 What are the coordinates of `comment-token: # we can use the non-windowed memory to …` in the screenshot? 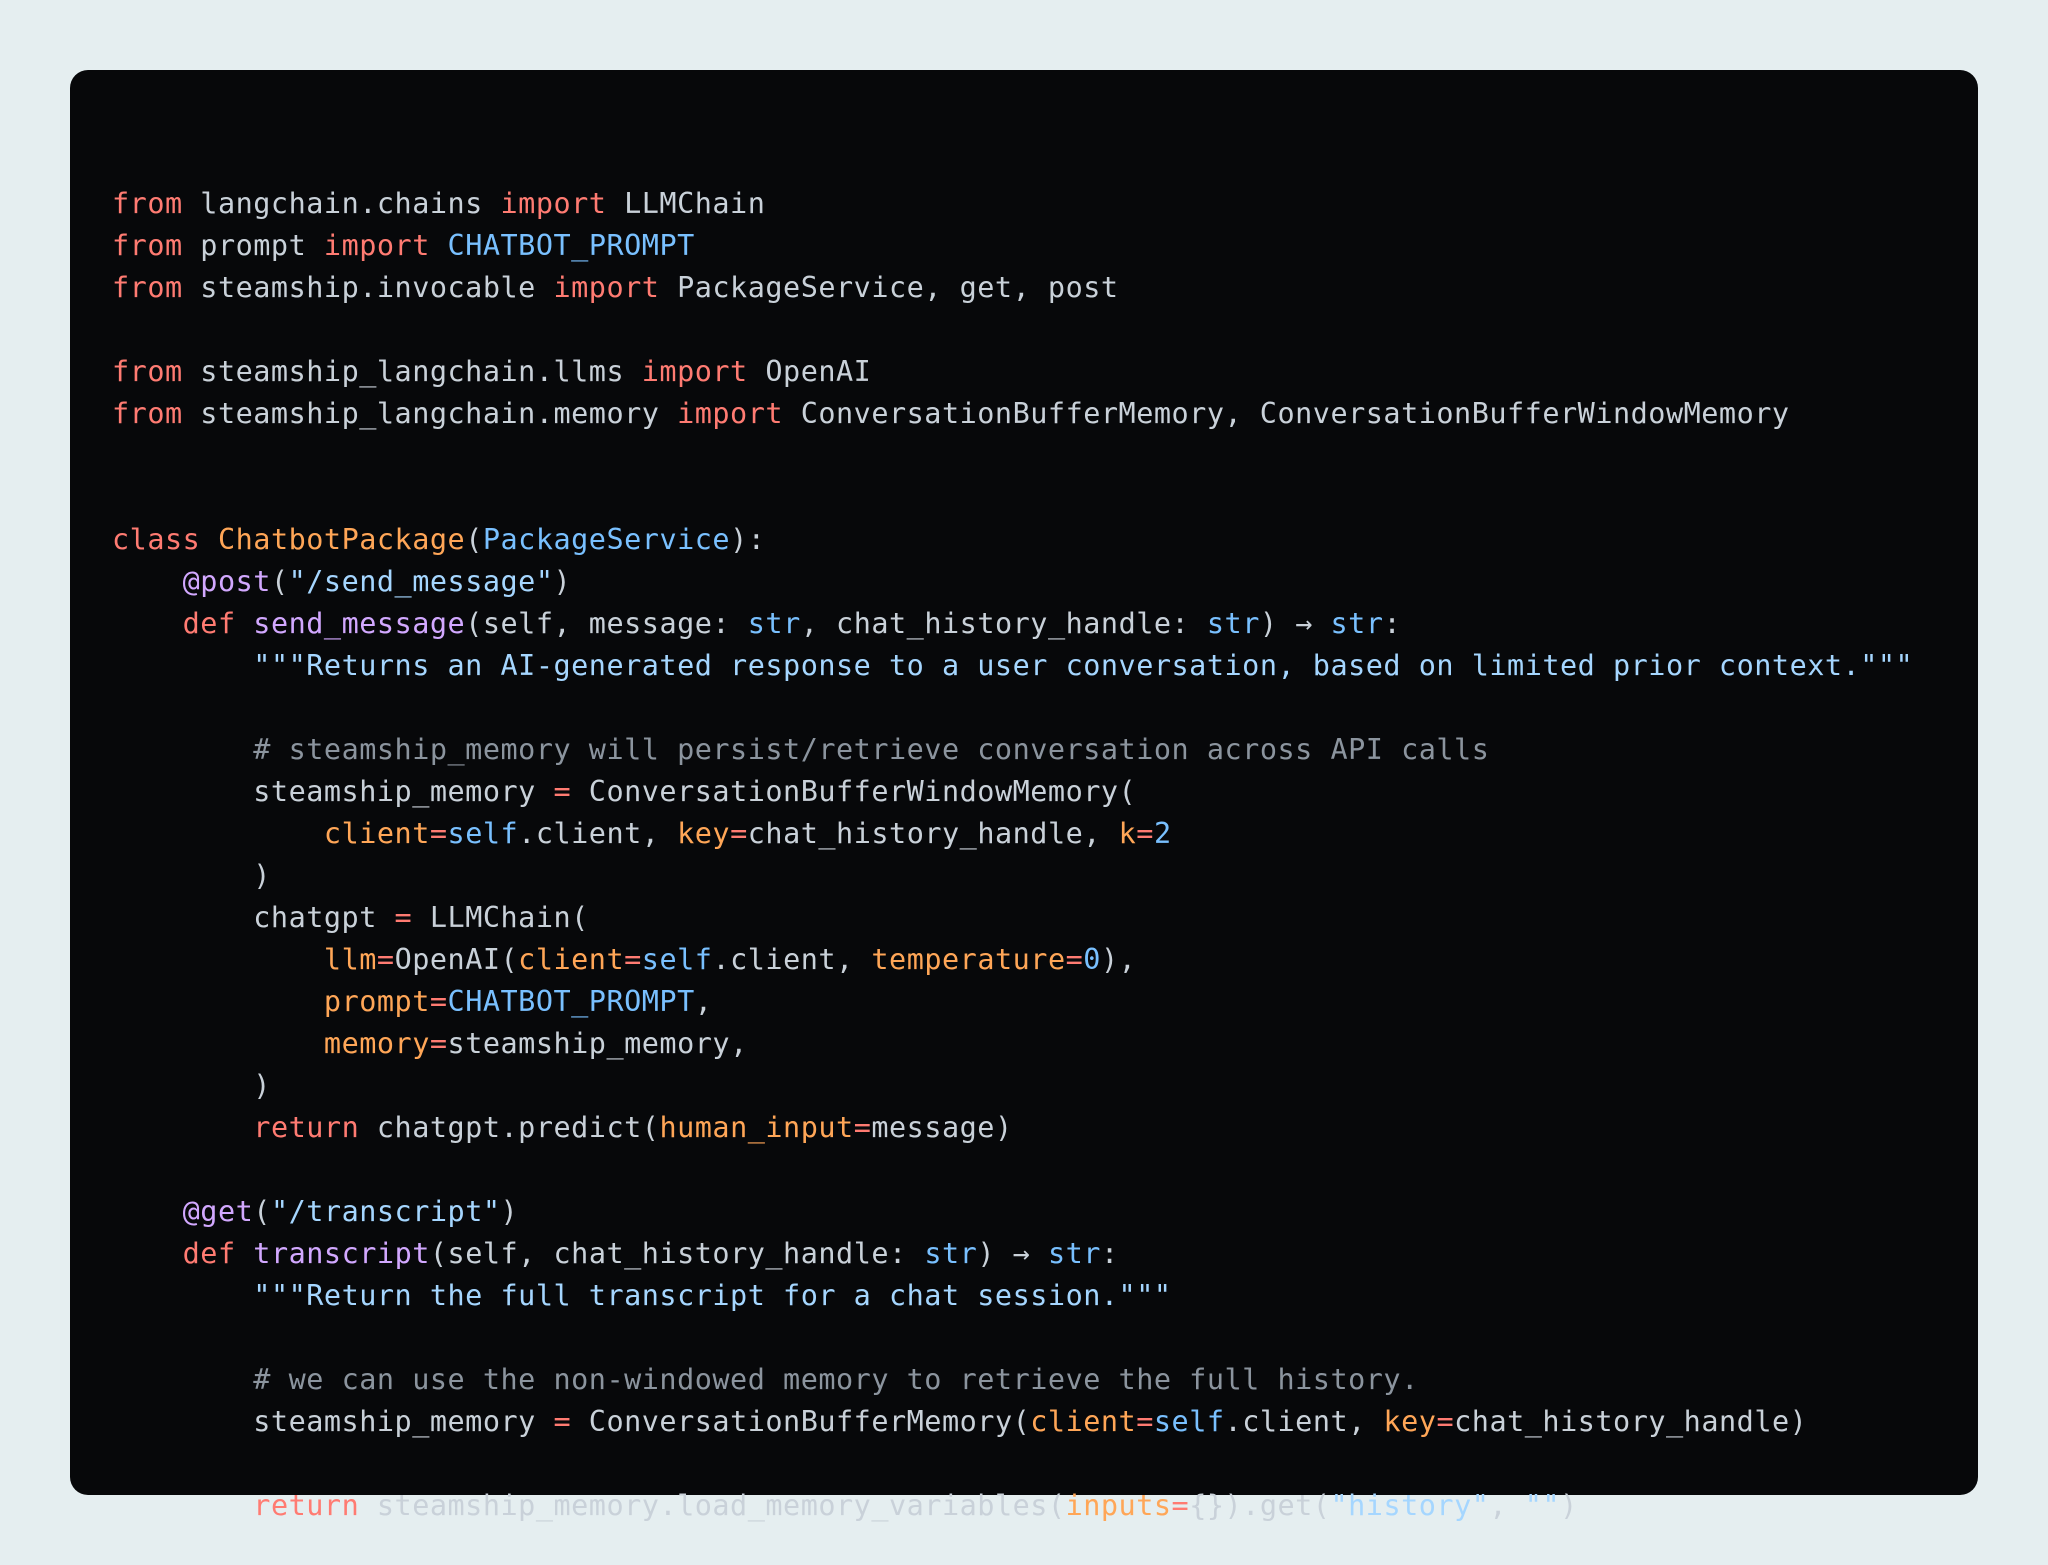 It's located at (836, 1379).